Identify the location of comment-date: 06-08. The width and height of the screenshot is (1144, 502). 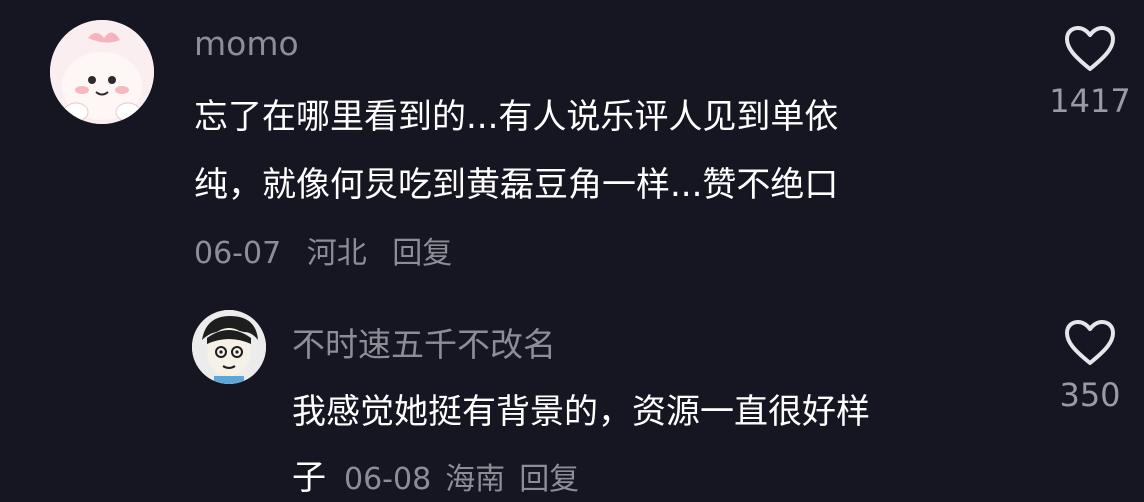
(388, 479).